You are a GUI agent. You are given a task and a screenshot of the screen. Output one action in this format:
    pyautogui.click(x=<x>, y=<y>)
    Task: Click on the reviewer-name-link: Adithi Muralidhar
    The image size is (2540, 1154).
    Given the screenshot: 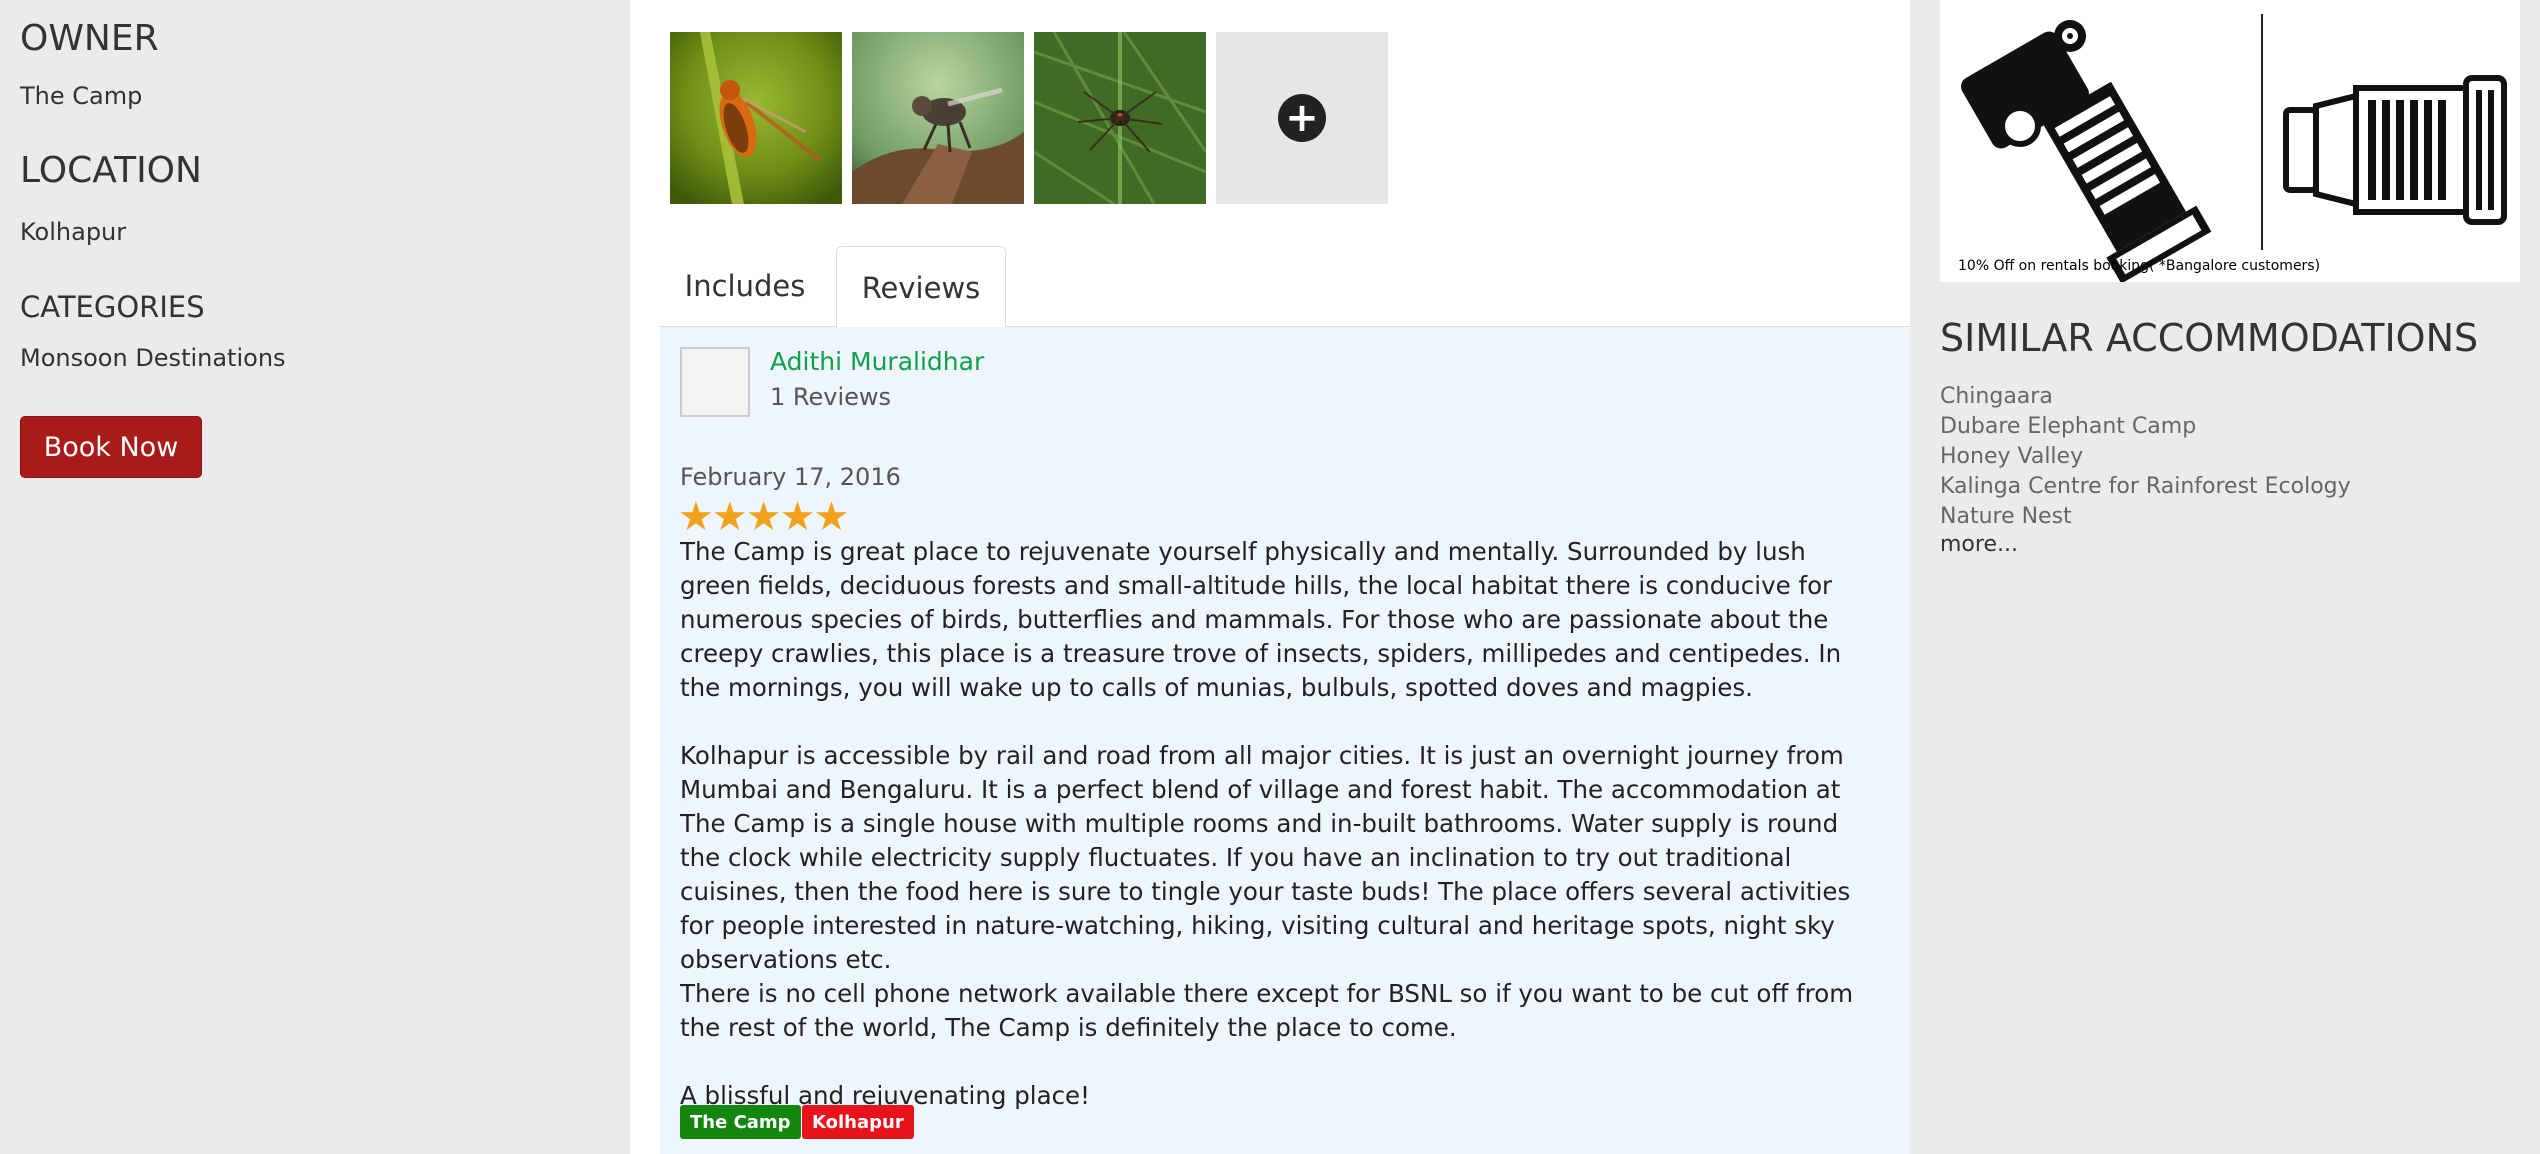 What is the action you would take?
    pyautogui.click(x=877, y=361)
    